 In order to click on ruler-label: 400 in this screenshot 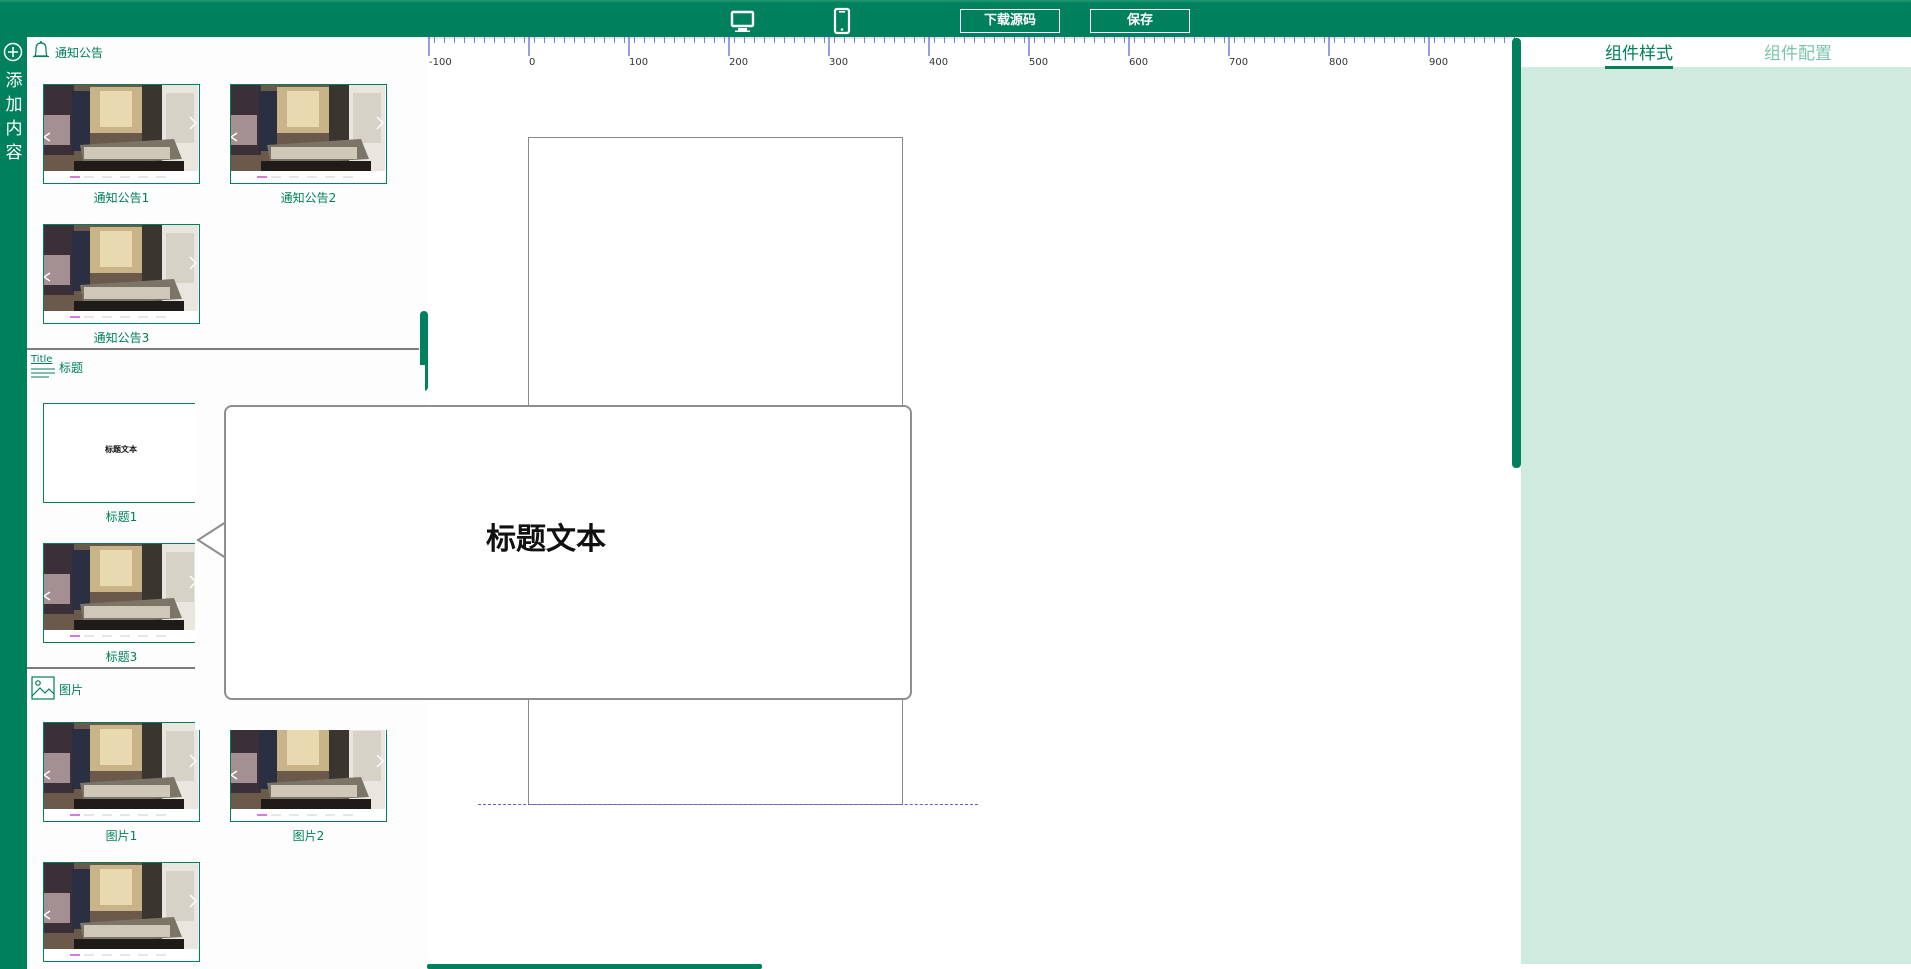, I will do `click(939, 62)`.